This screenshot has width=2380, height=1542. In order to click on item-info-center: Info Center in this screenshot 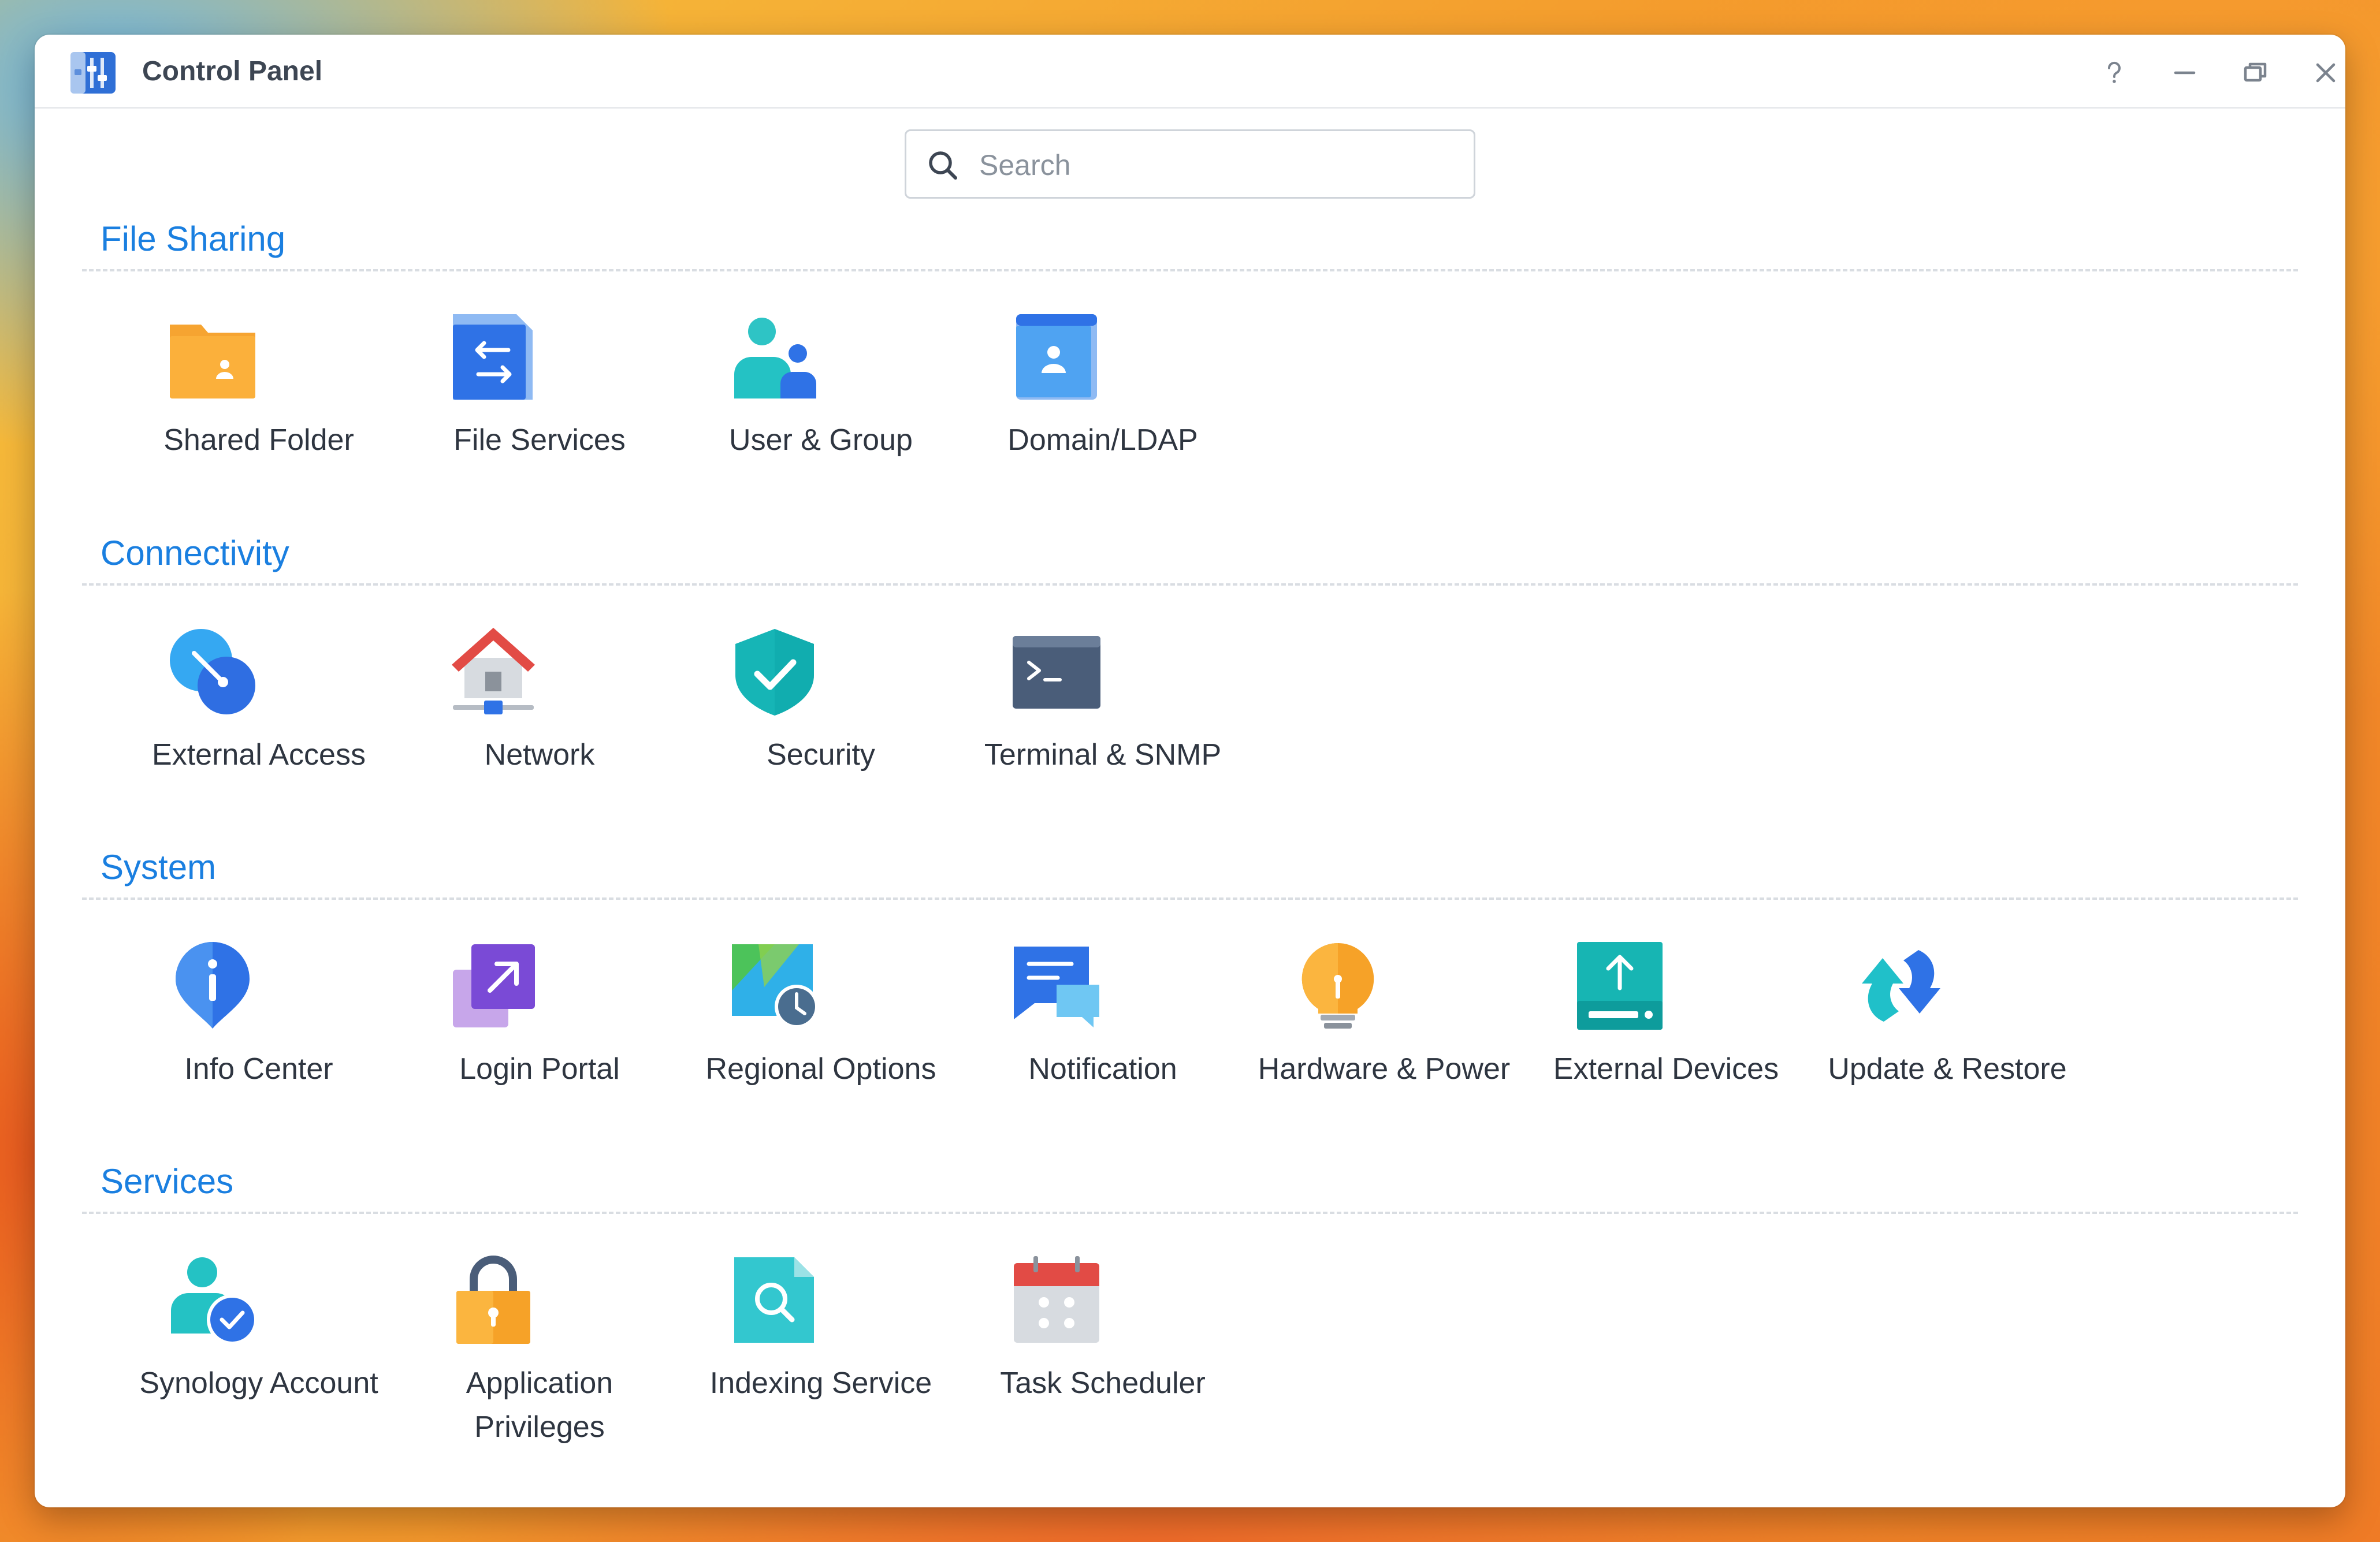, I will do `click(258, 1028)`.